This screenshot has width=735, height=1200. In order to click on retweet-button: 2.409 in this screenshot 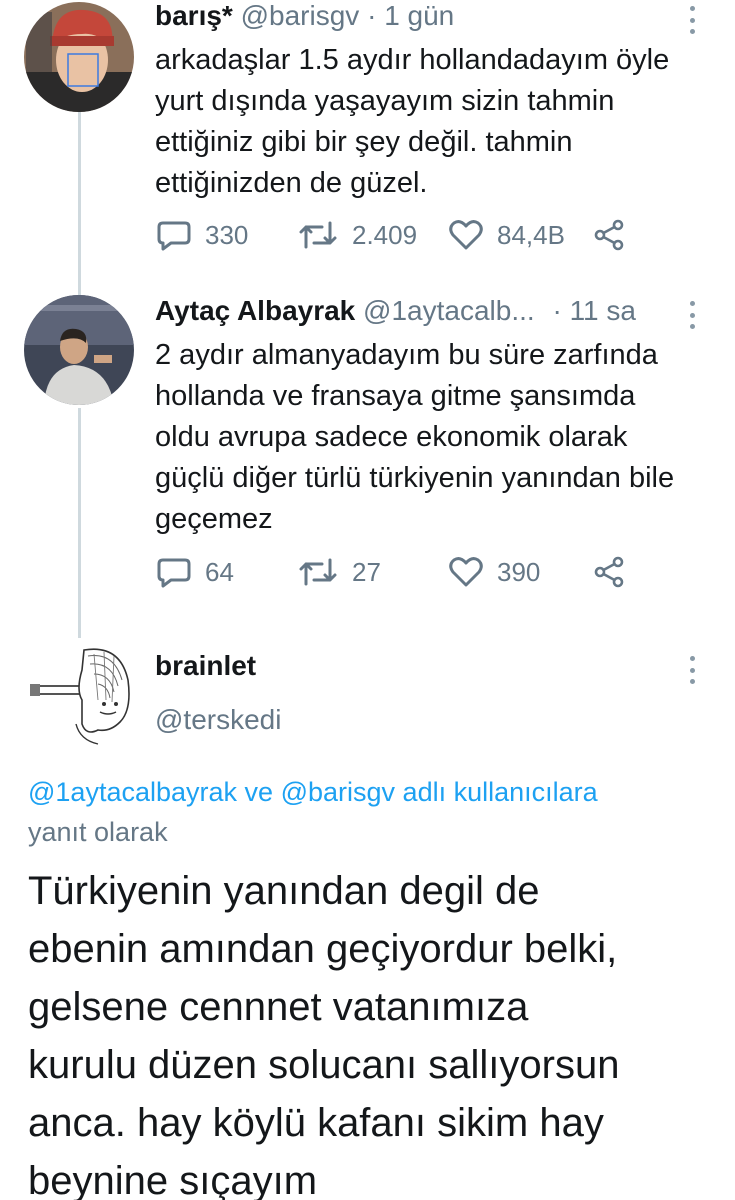, I will do `click(357, 235)`.